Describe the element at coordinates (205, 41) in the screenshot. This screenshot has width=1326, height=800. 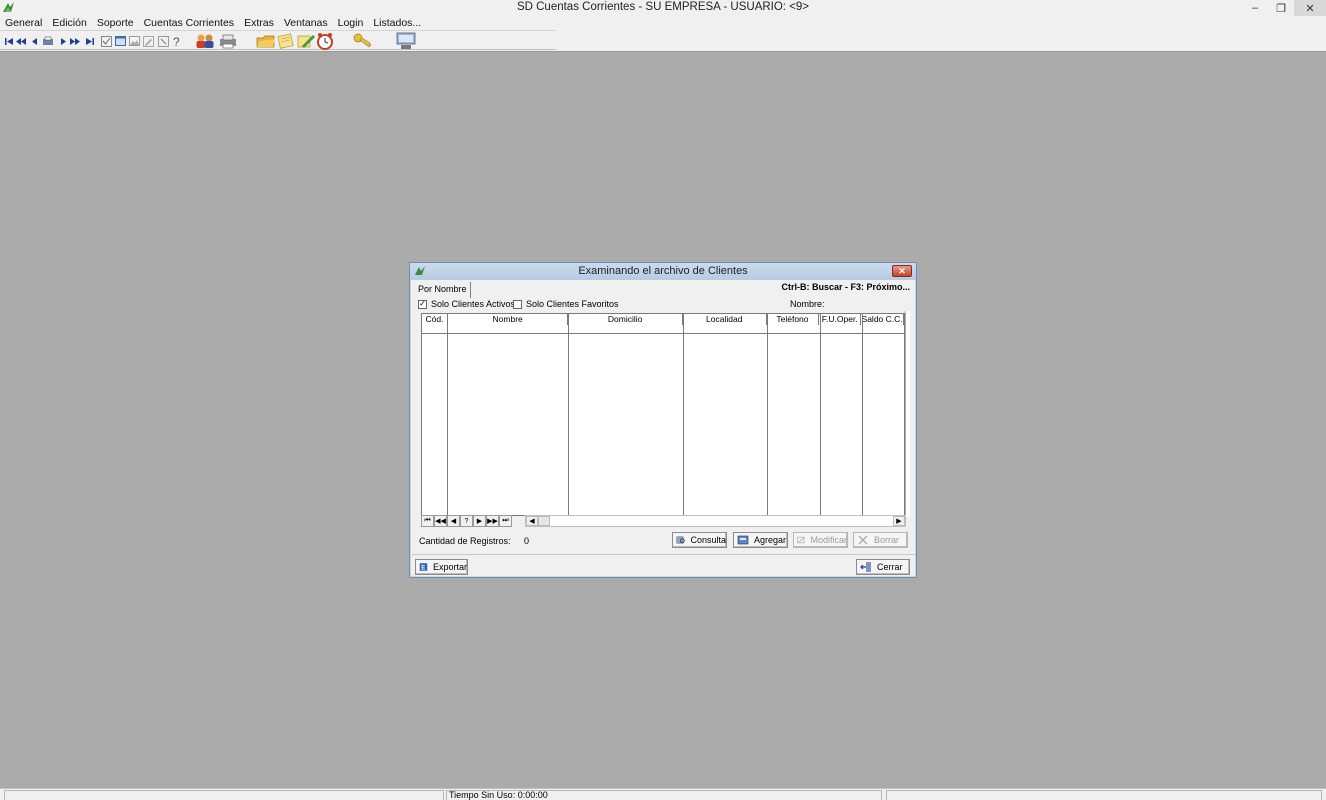
I see `clients-icon` at that location.